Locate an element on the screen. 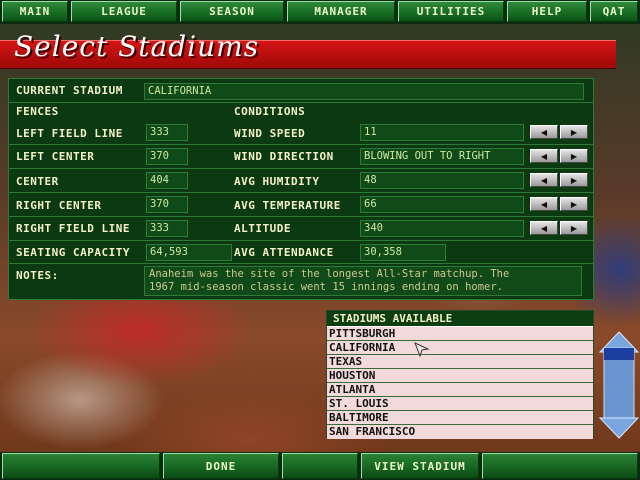 The width and height of the screenshot is (640, 480). scroll-thumb is located at coordinates (619, 354).